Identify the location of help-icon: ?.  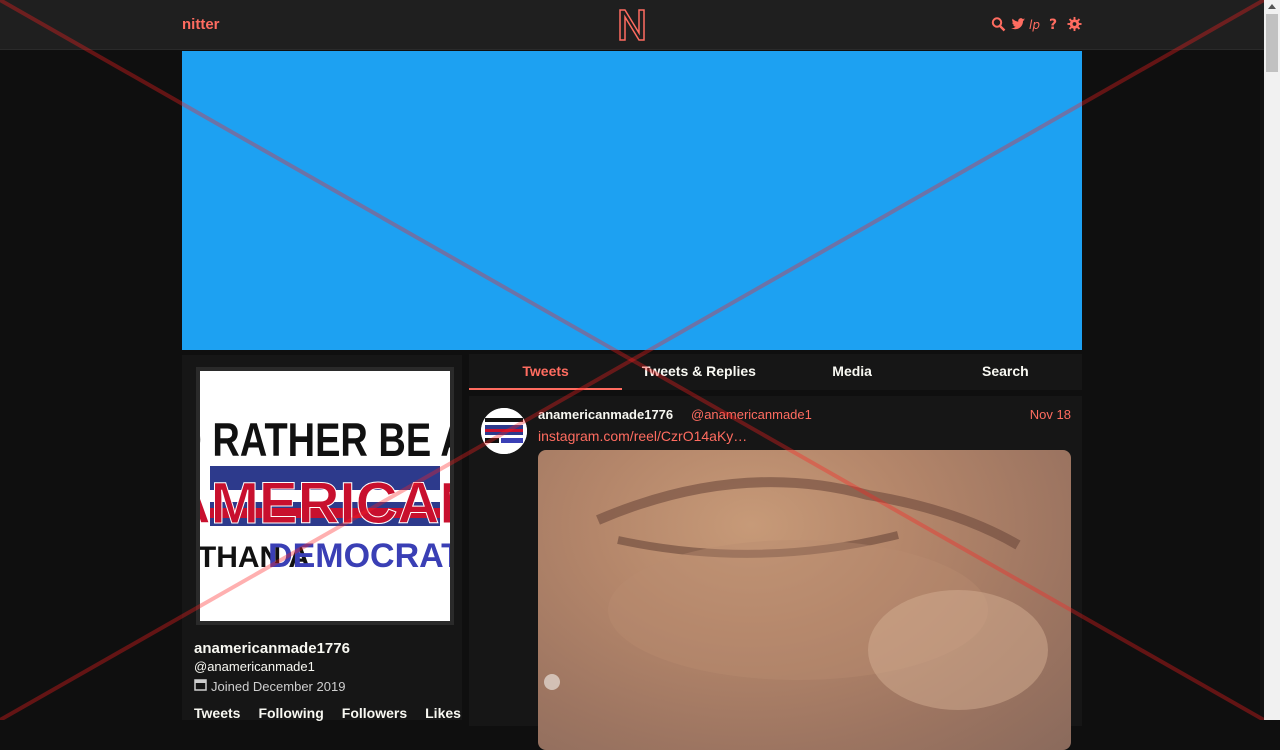
(1055, 24).